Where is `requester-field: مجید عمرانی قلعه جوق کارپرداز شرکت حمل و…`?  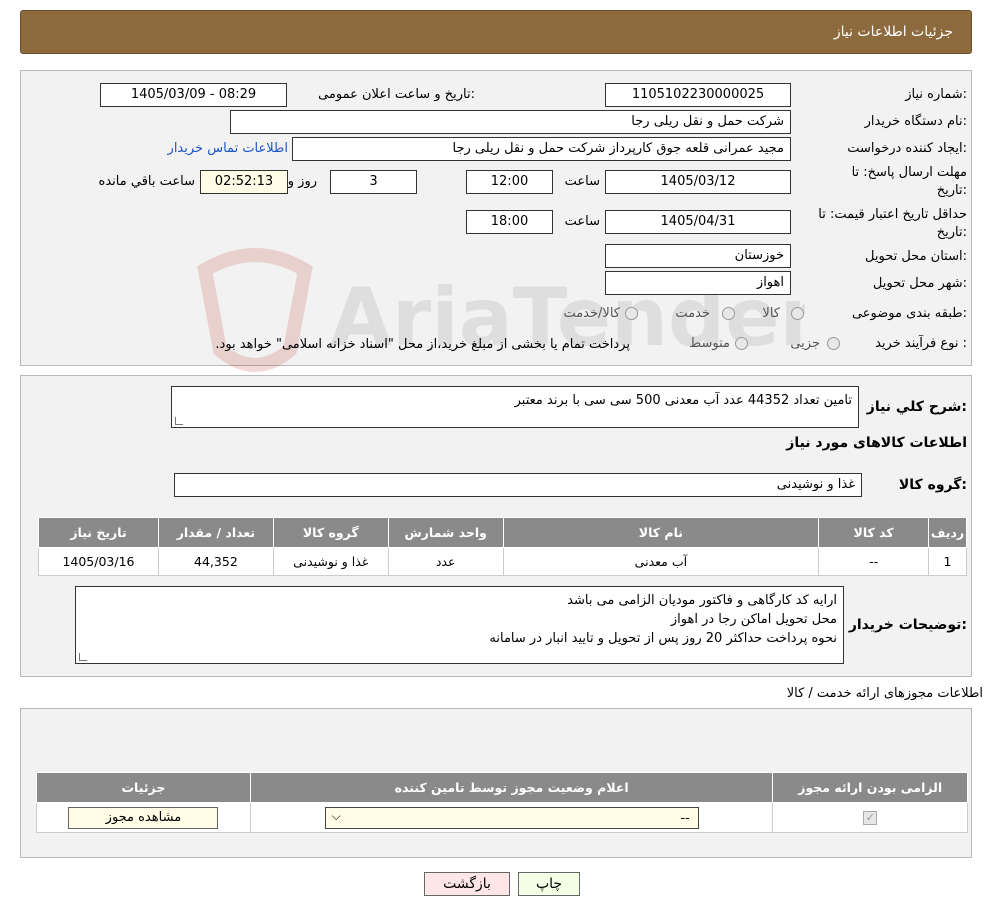 requester-field: مجید عمرانی قلعه جوق کارپرداز شرکت حمل و… is located at coordinates (541, 149).